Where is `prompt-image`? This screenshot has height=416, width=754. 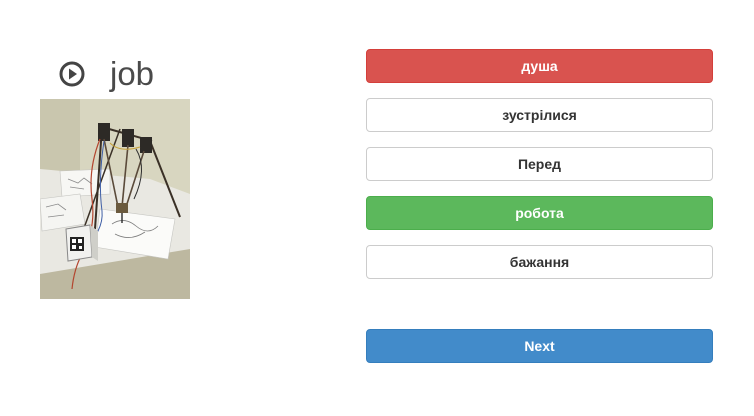 prompt-image is located at coordinates (115, 199).